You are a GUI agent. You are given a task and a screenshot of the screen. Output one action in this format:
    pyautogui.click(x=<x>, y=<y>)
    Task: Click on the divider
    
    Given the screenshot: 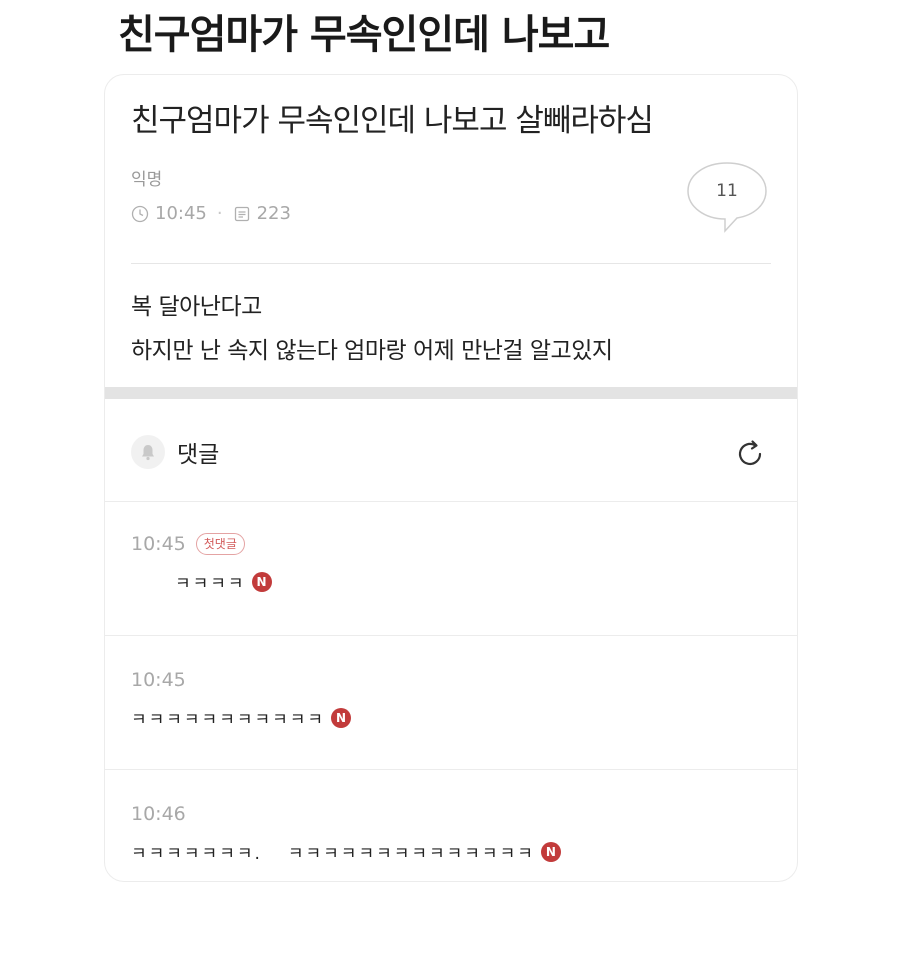 What is the action you would take?
    pyautogui.click(x=451, y=263)
    